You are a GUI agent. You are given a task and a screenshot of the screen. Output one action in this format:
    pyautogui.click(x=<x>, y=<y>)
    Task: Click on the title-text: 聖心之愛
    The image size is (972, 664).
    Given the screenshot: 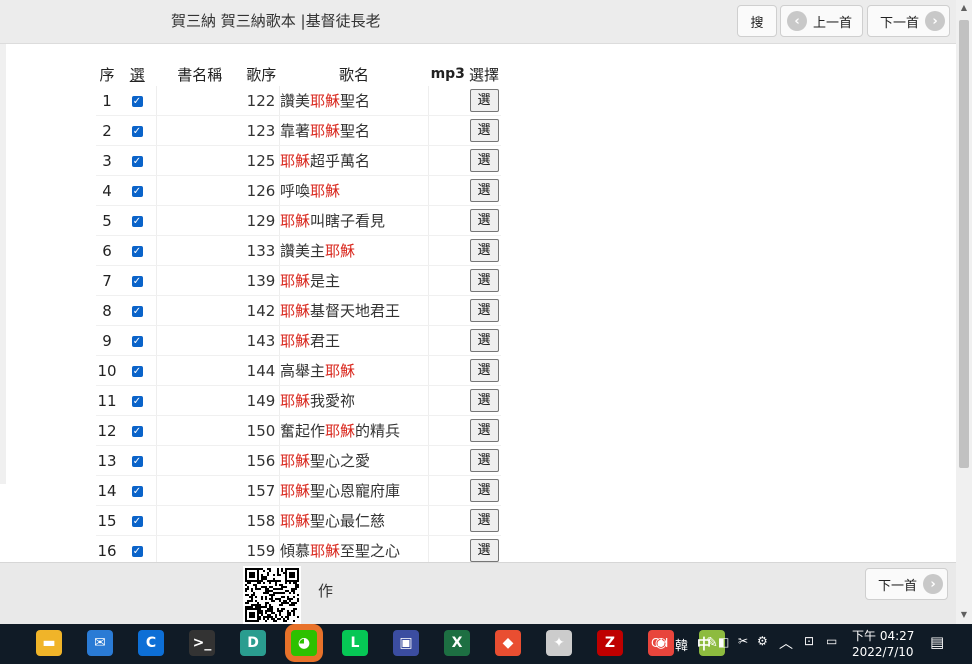 What is the action you would take?
    pyautogui.click(x=340, y=461)
    